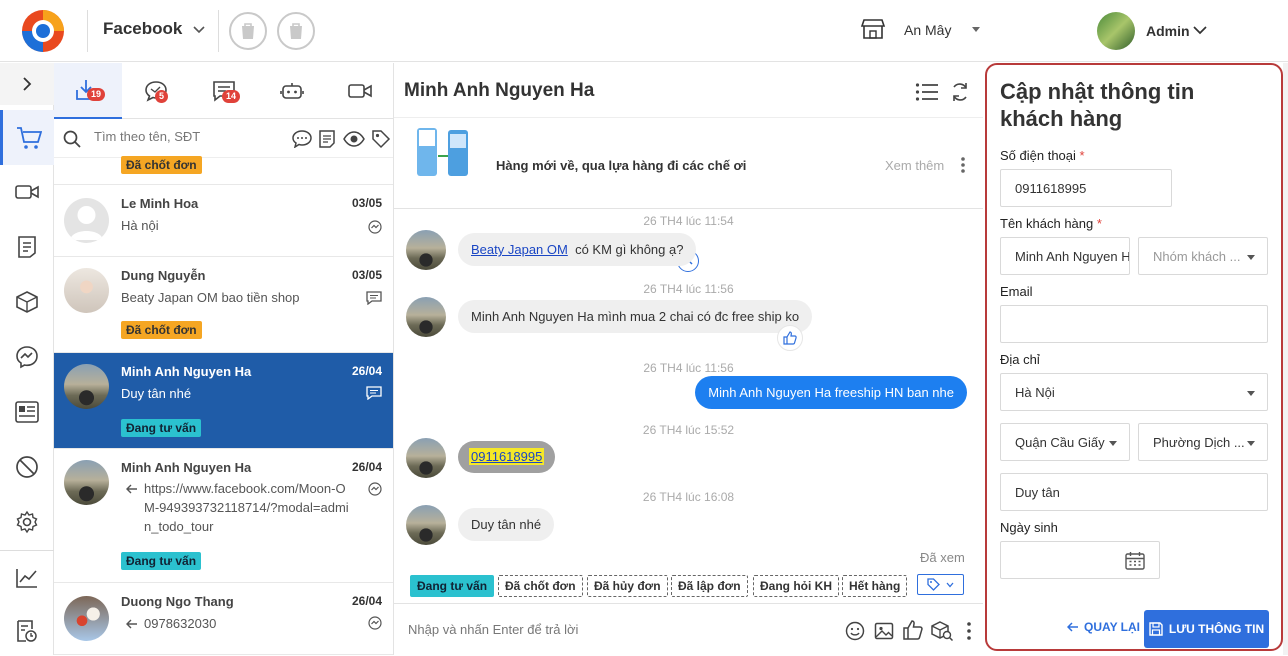 The image size is (1288, 656). What do you see at coordinates (177, 601) in the screenshot?
I see `contact-name: Duong Ngo Thang` at bounding box center [177, 601].